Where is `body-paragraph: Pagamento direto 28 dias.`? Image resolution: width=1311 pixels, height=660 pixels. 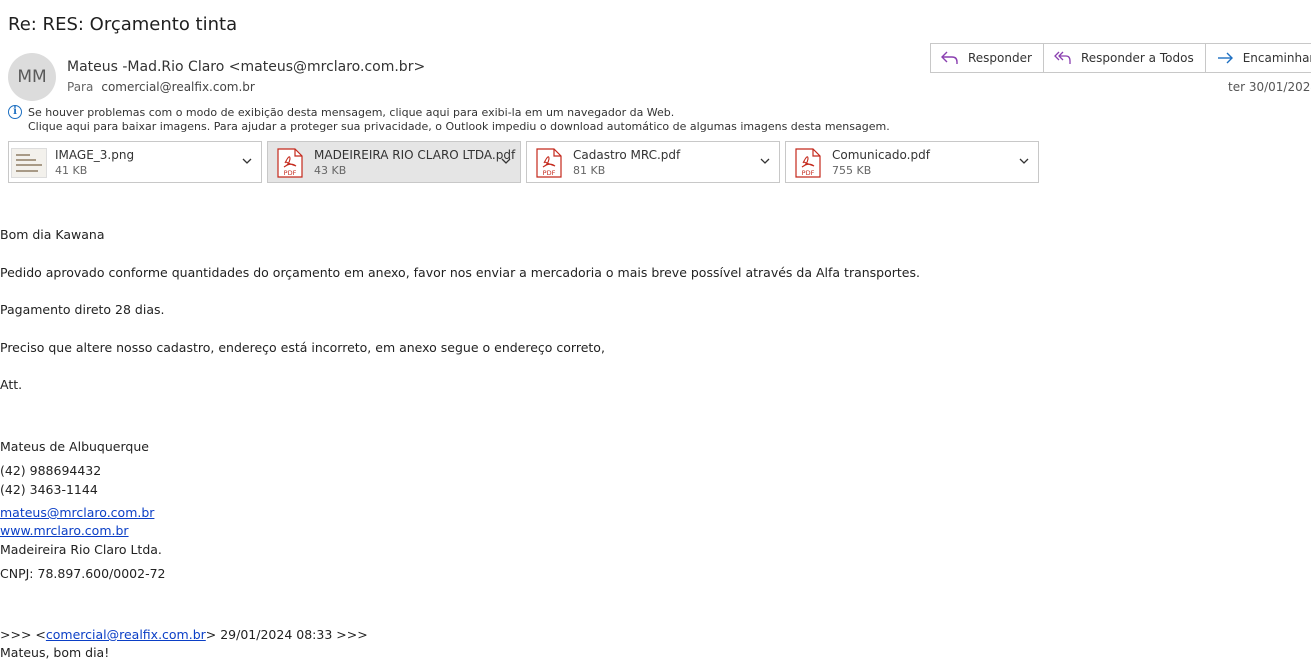 body-paragraph: Pagamento direto 28 dias. is located at coordinates (82, 309).